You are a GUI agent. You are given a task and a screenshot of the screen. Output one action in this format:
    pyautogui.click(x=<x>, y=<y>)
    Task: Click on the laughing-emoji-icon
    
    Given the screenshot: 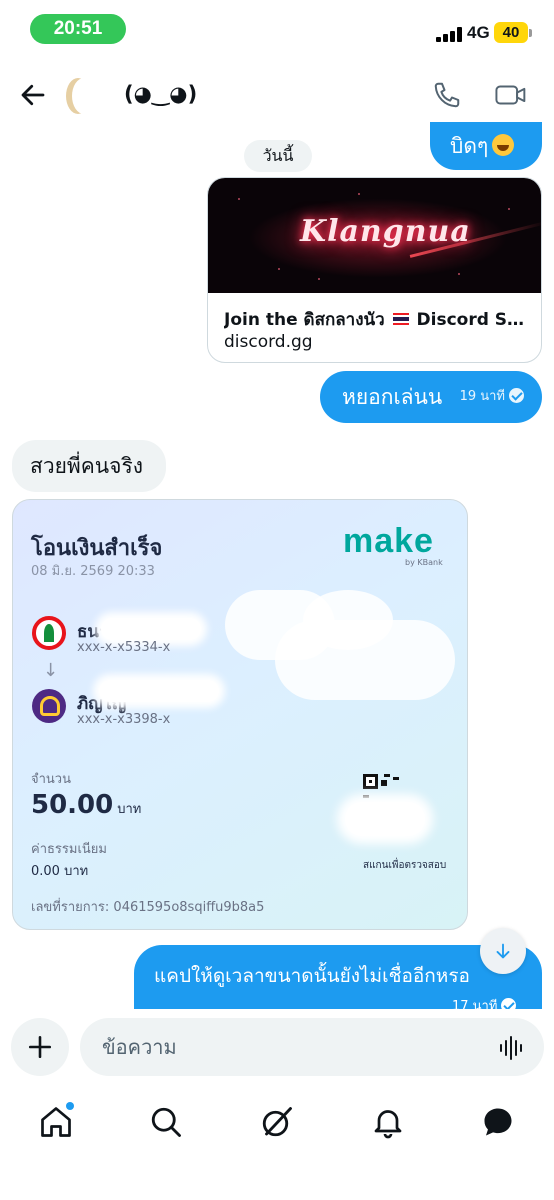 What is the action you would take?
    pyautogui.click(x=503, y=145)
    